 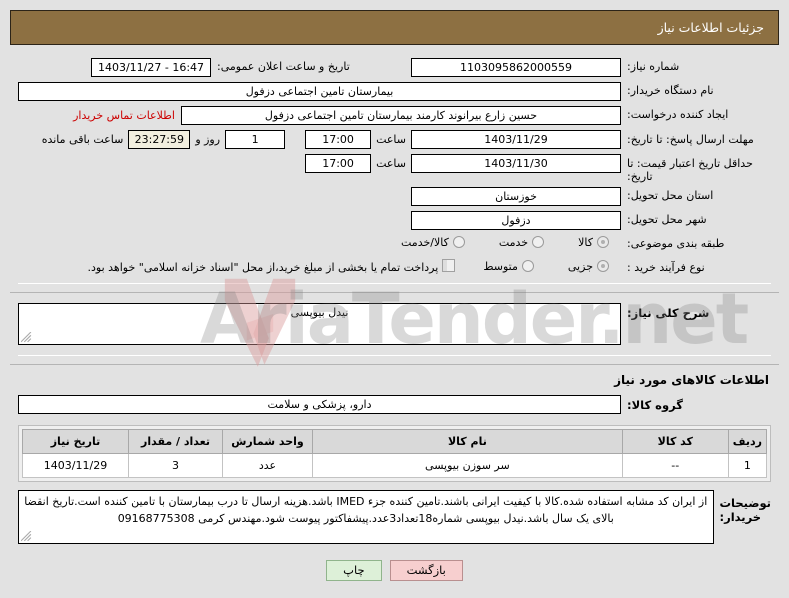 What do you see at coordinates (467, 465) in the screenshot?
I see `cell-name: سر سوزن بیوپسی` at bounding box center [467, 465].